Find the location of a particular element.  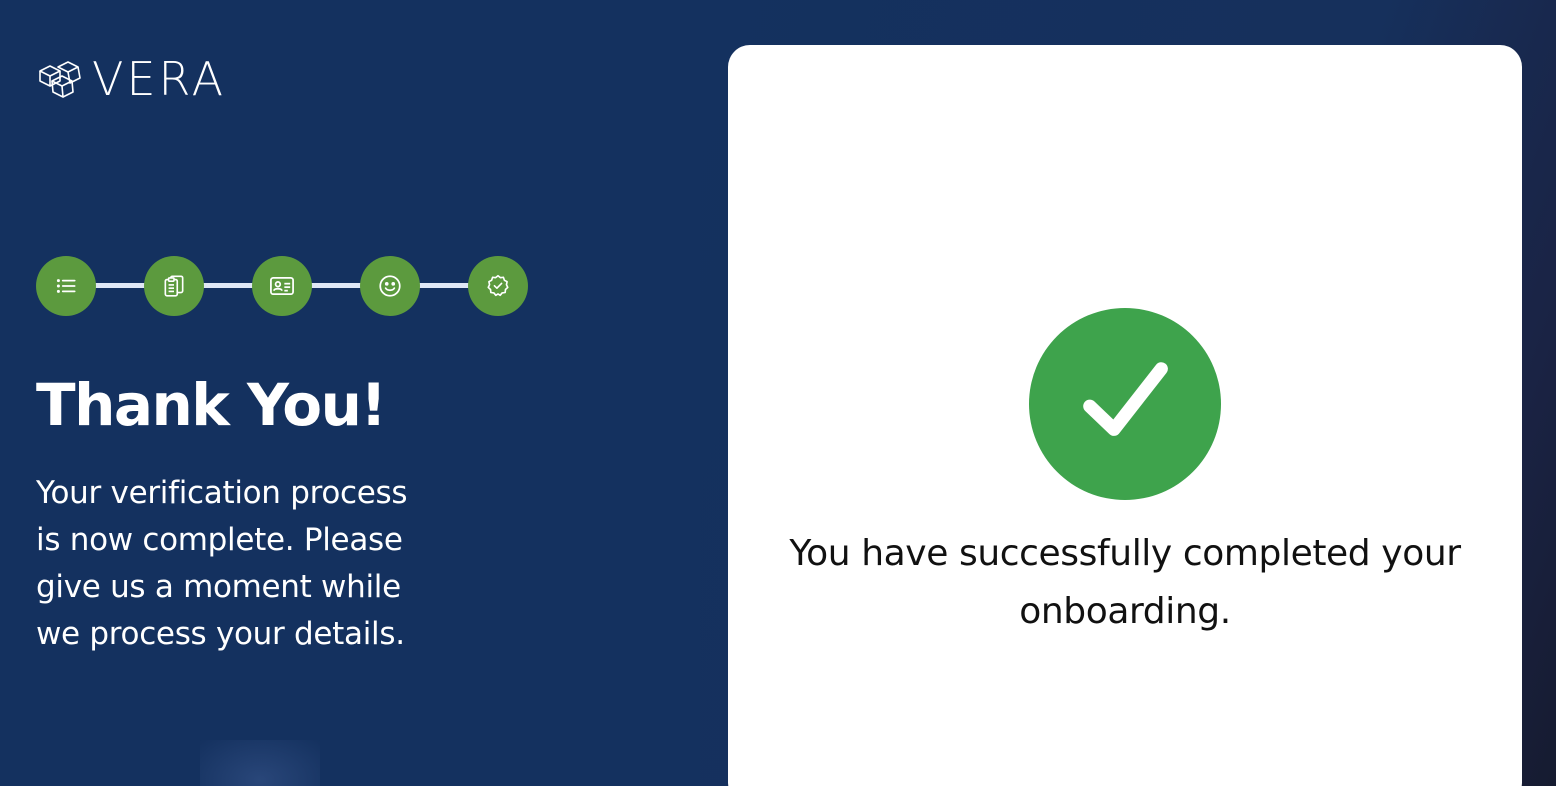

list-icon is located at coordinates (66, 286).